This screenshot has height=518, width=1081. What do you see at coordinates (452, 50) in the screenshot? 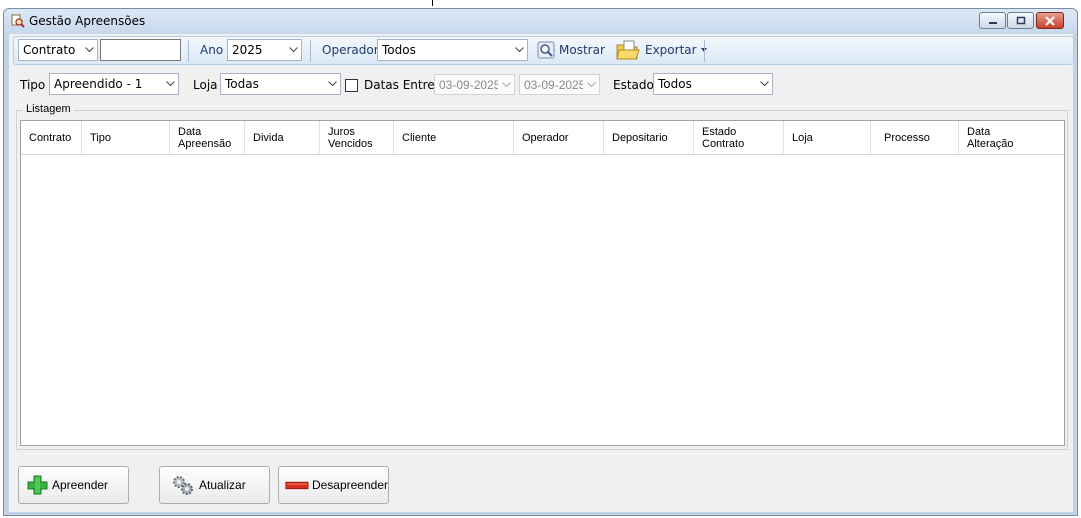
I see `operador-combo: Todos` at bounding box center [452, 50].